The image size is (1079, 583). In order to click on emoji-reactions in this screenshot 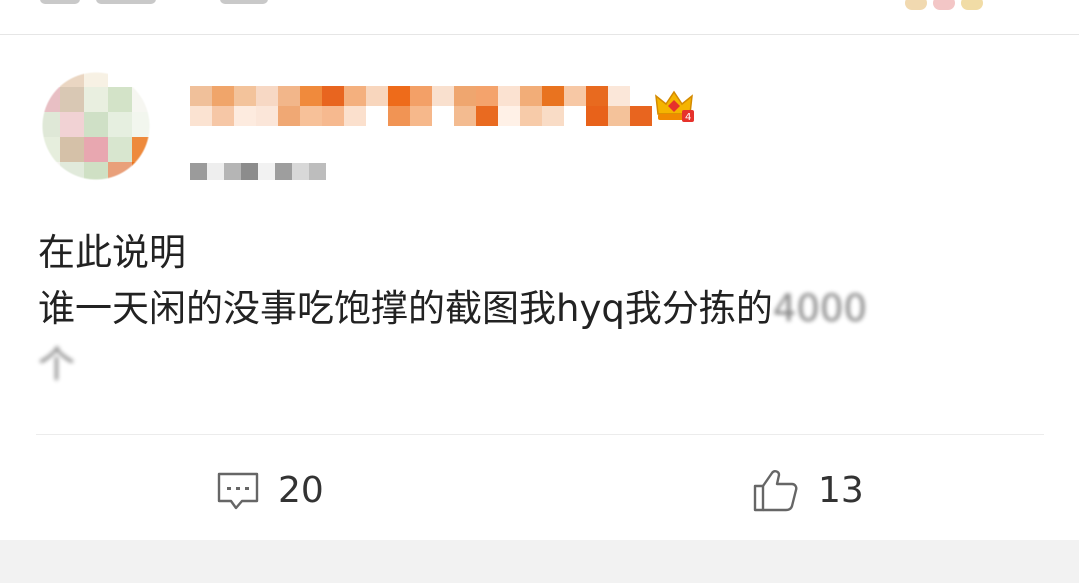, I will do `click(944, 5)`.